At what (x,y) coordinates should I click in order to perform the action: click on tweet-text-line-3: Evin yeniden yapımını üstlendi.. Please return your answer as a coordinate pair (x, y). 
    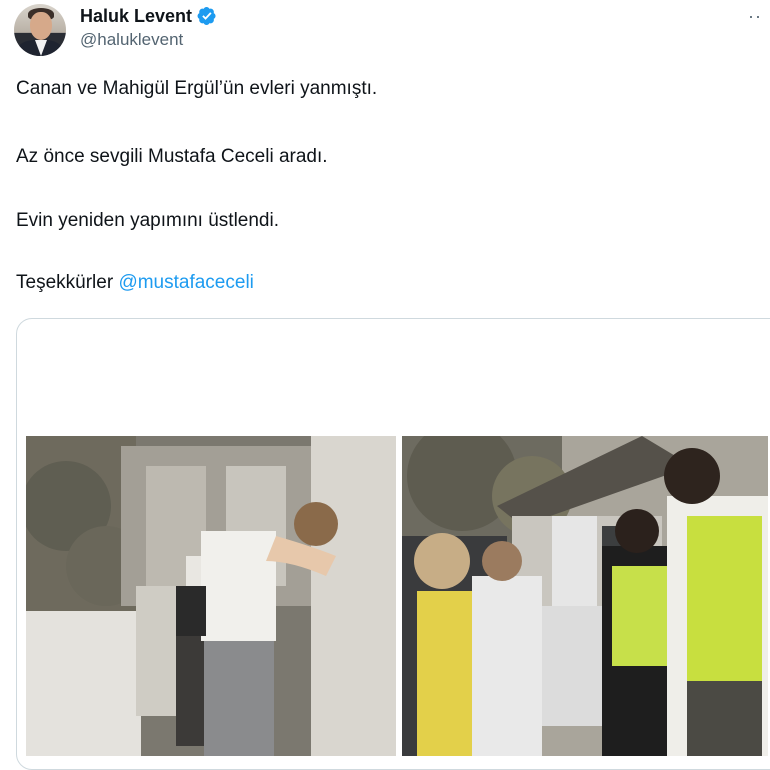
    Looking at the image, I should click on (147, 220).